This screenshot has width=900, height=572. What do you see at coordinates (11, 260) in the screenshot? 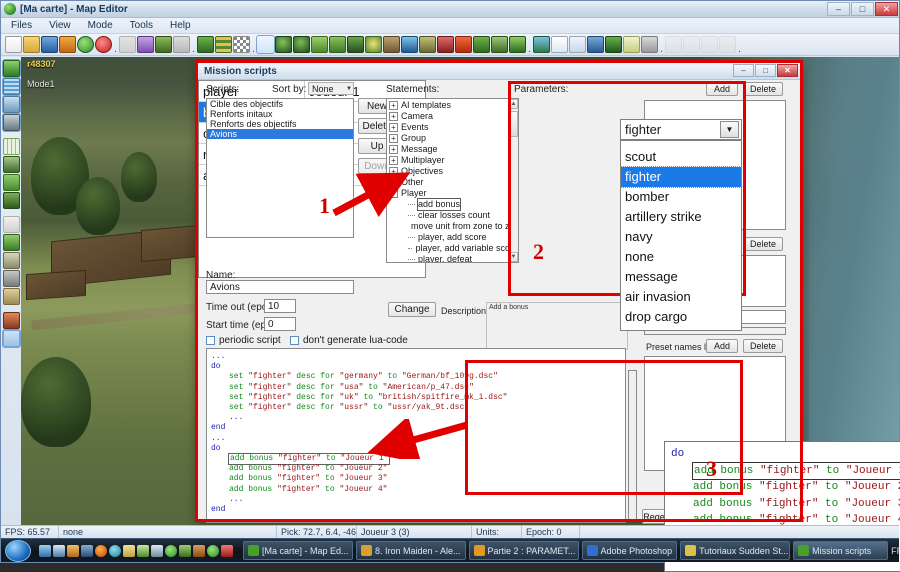
I see `label-tool-icon` at bounding box center [11, 260].